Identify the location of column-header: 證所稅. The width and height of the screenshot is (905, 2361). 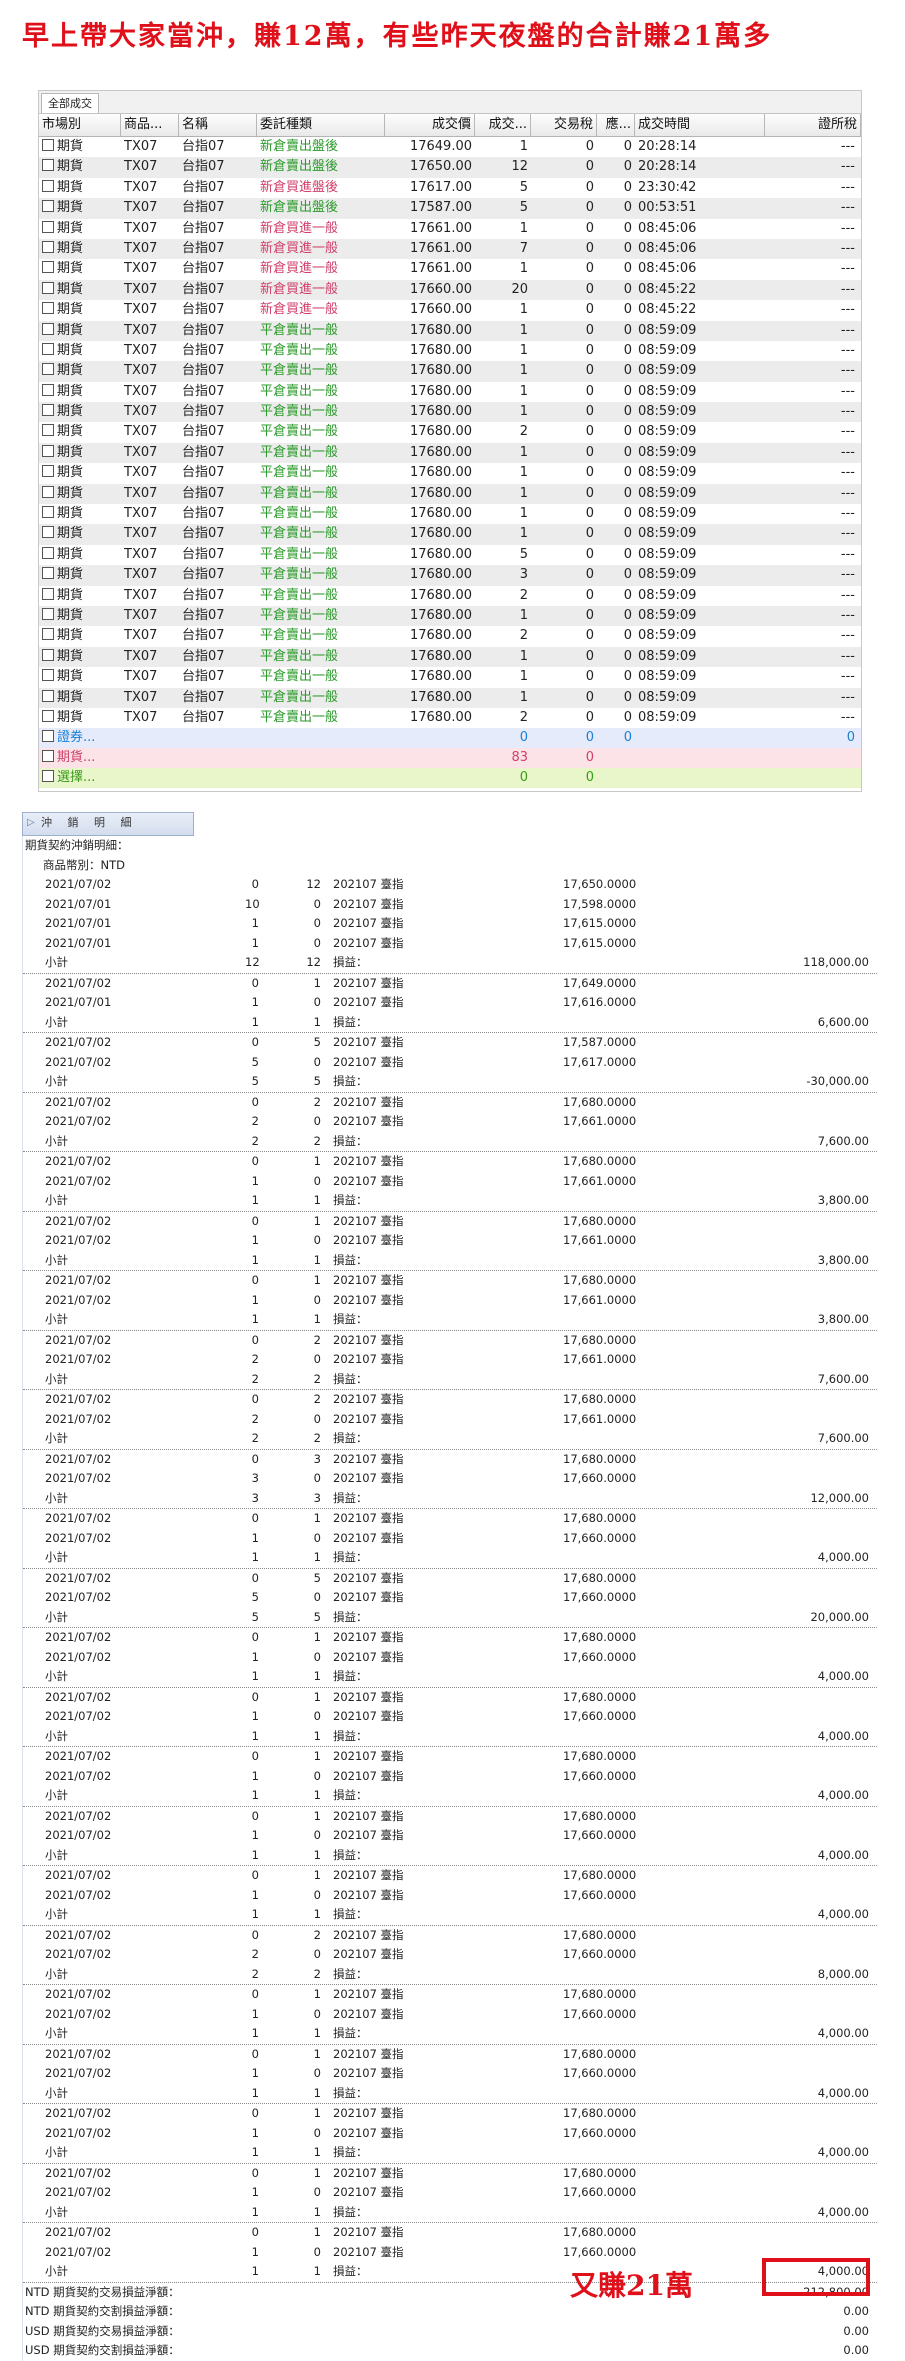
(813, 125).